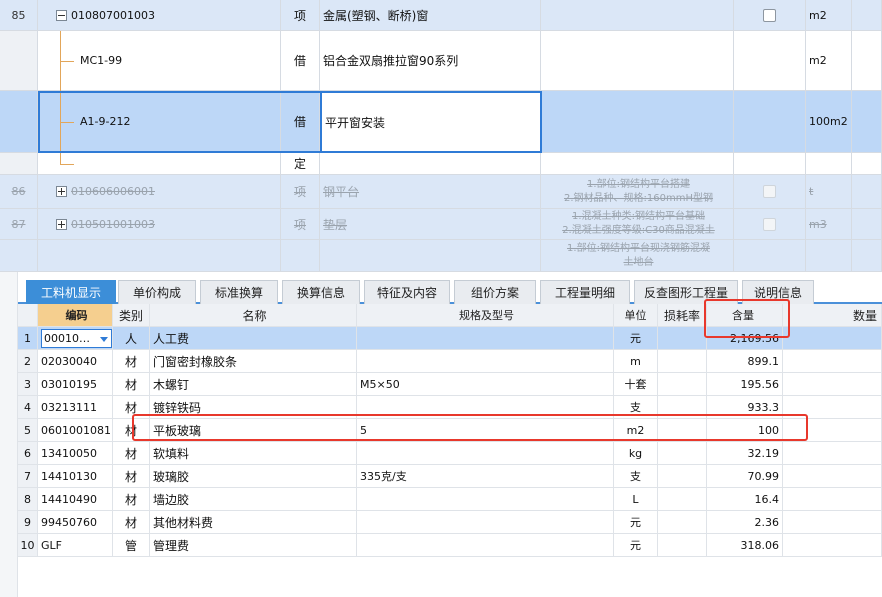  I want to click on item-name: 钢平台, so click(430, 191).